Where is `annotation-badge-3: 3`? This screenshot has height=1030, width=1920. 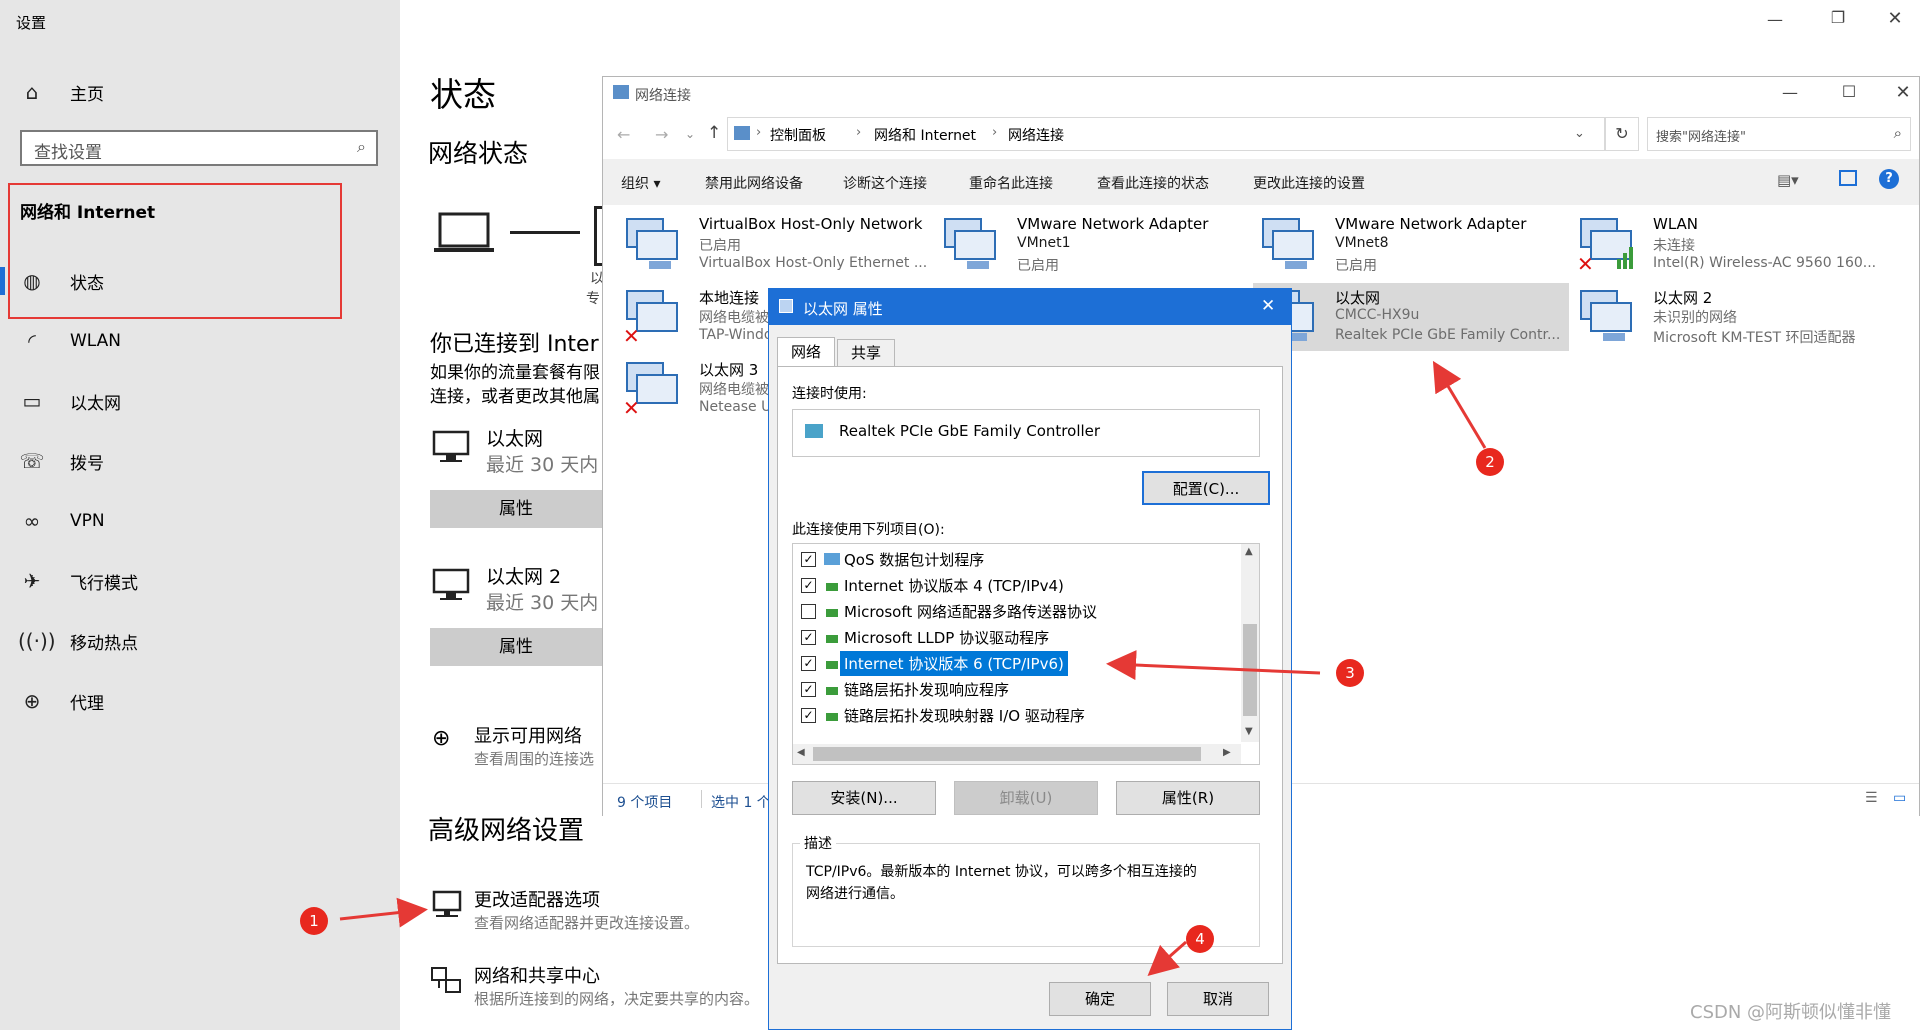
annotation-badge-3: 3 is located at coordinates (1350, 673).